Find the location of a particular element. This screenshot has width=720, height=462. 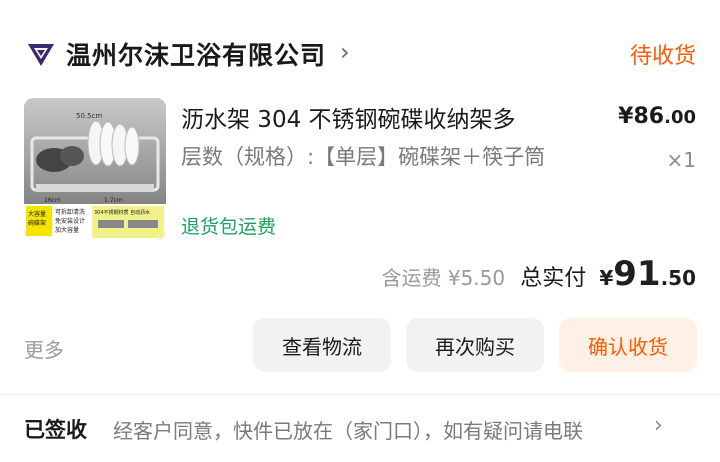

more-button: 更多 is located at coordinates (44, 348).